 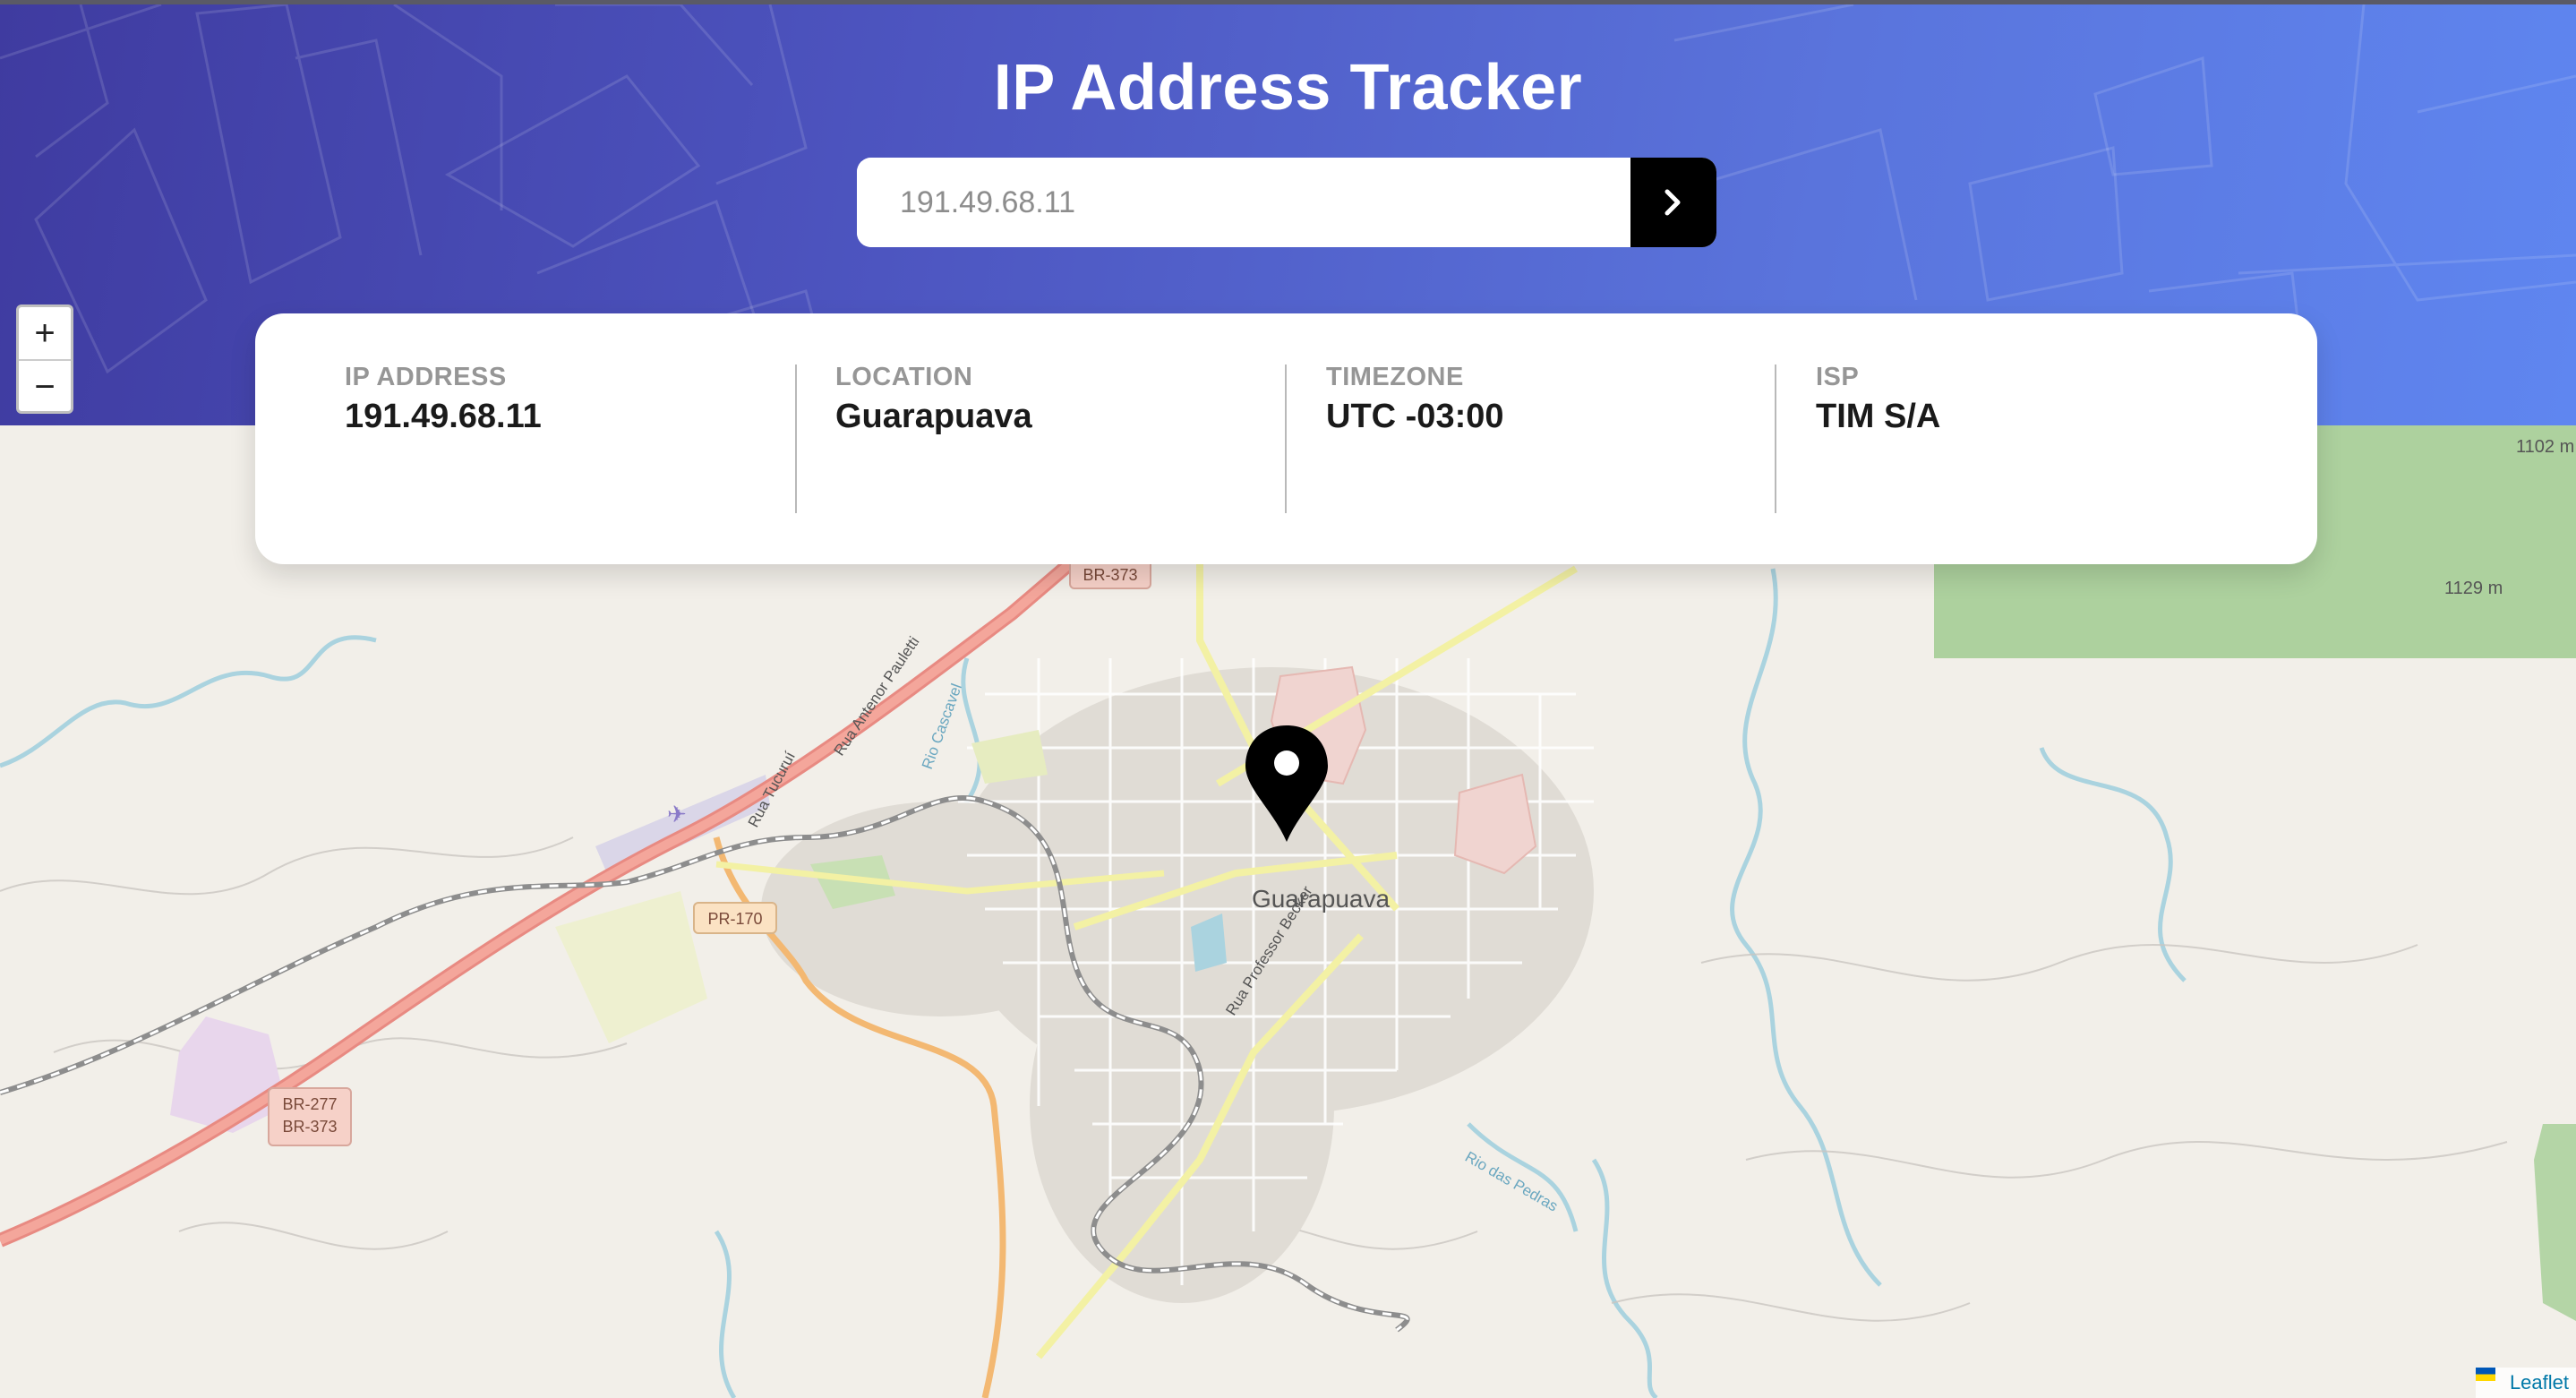 What do you see at coordinates (426, 377) in the screenshot?
I see `ip-address-label: IP ADDRESS` at bounding box center [426, 377].